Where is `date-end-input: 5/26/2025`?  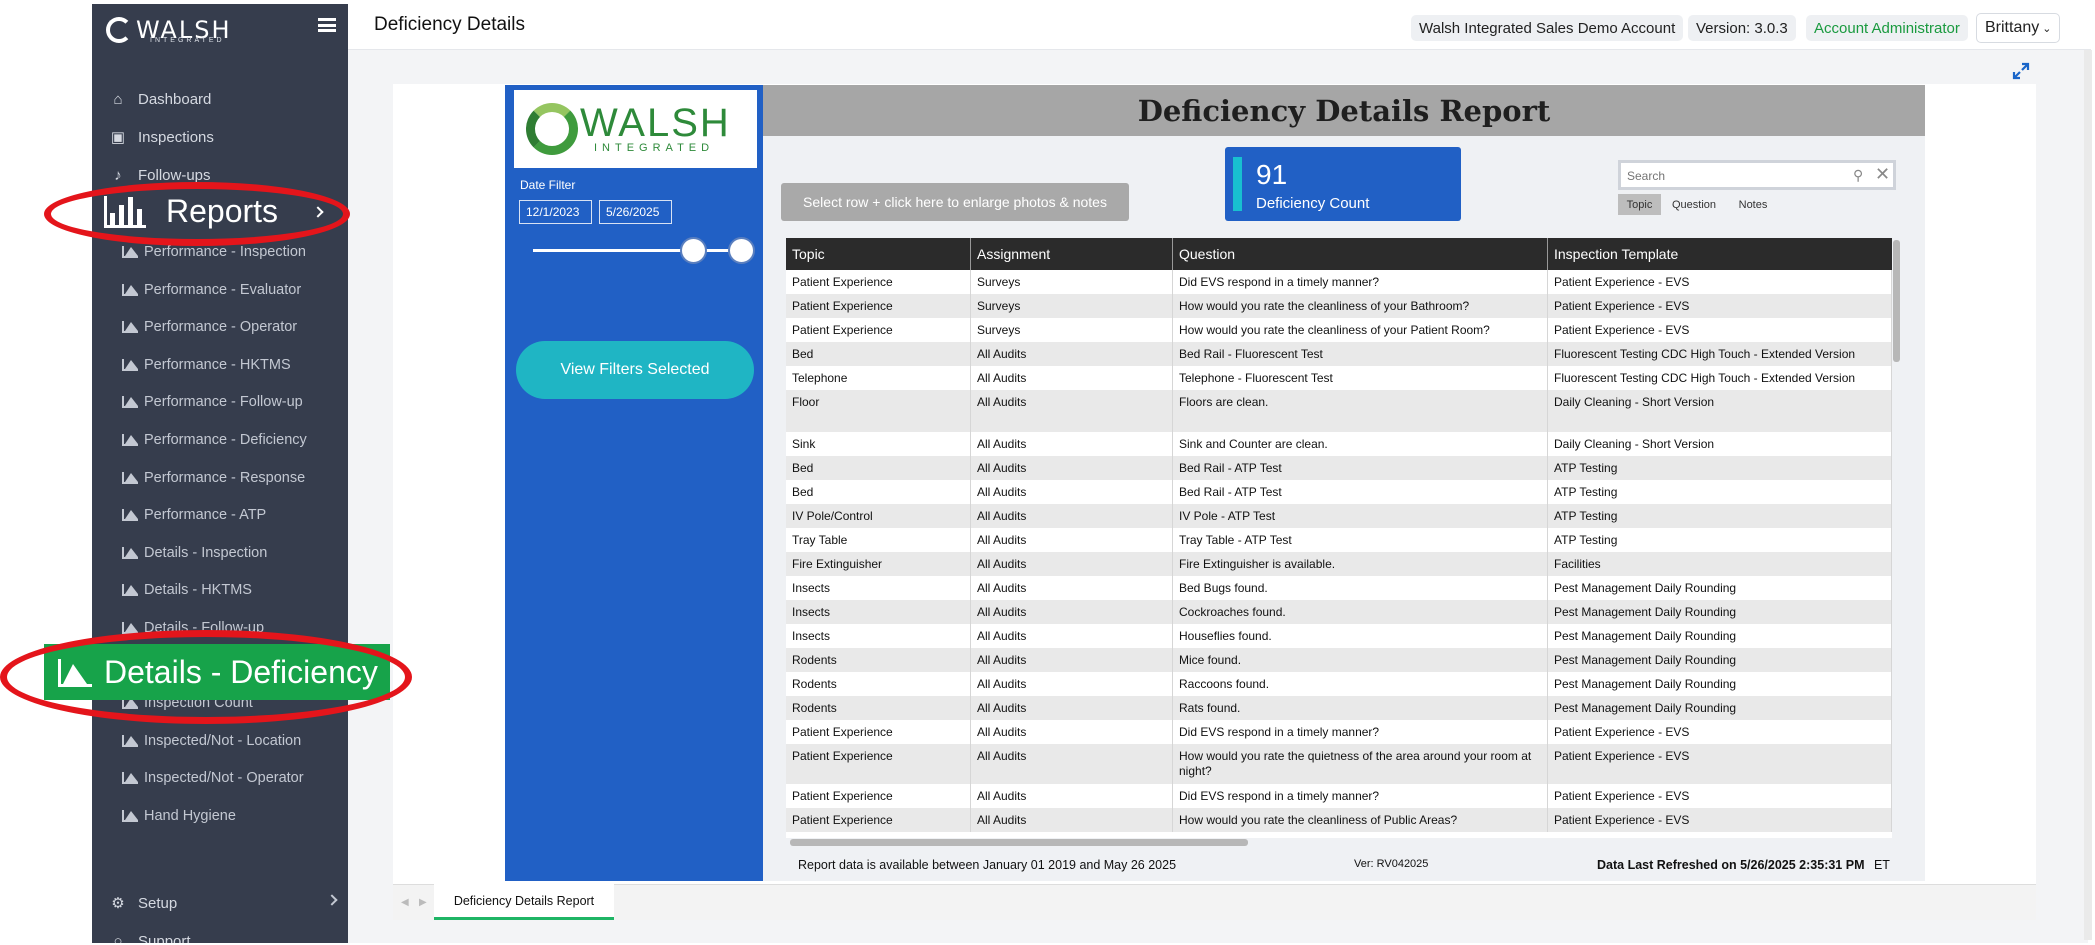
date-end-input: 5/26/2025 is located at coordinates (635, 212).